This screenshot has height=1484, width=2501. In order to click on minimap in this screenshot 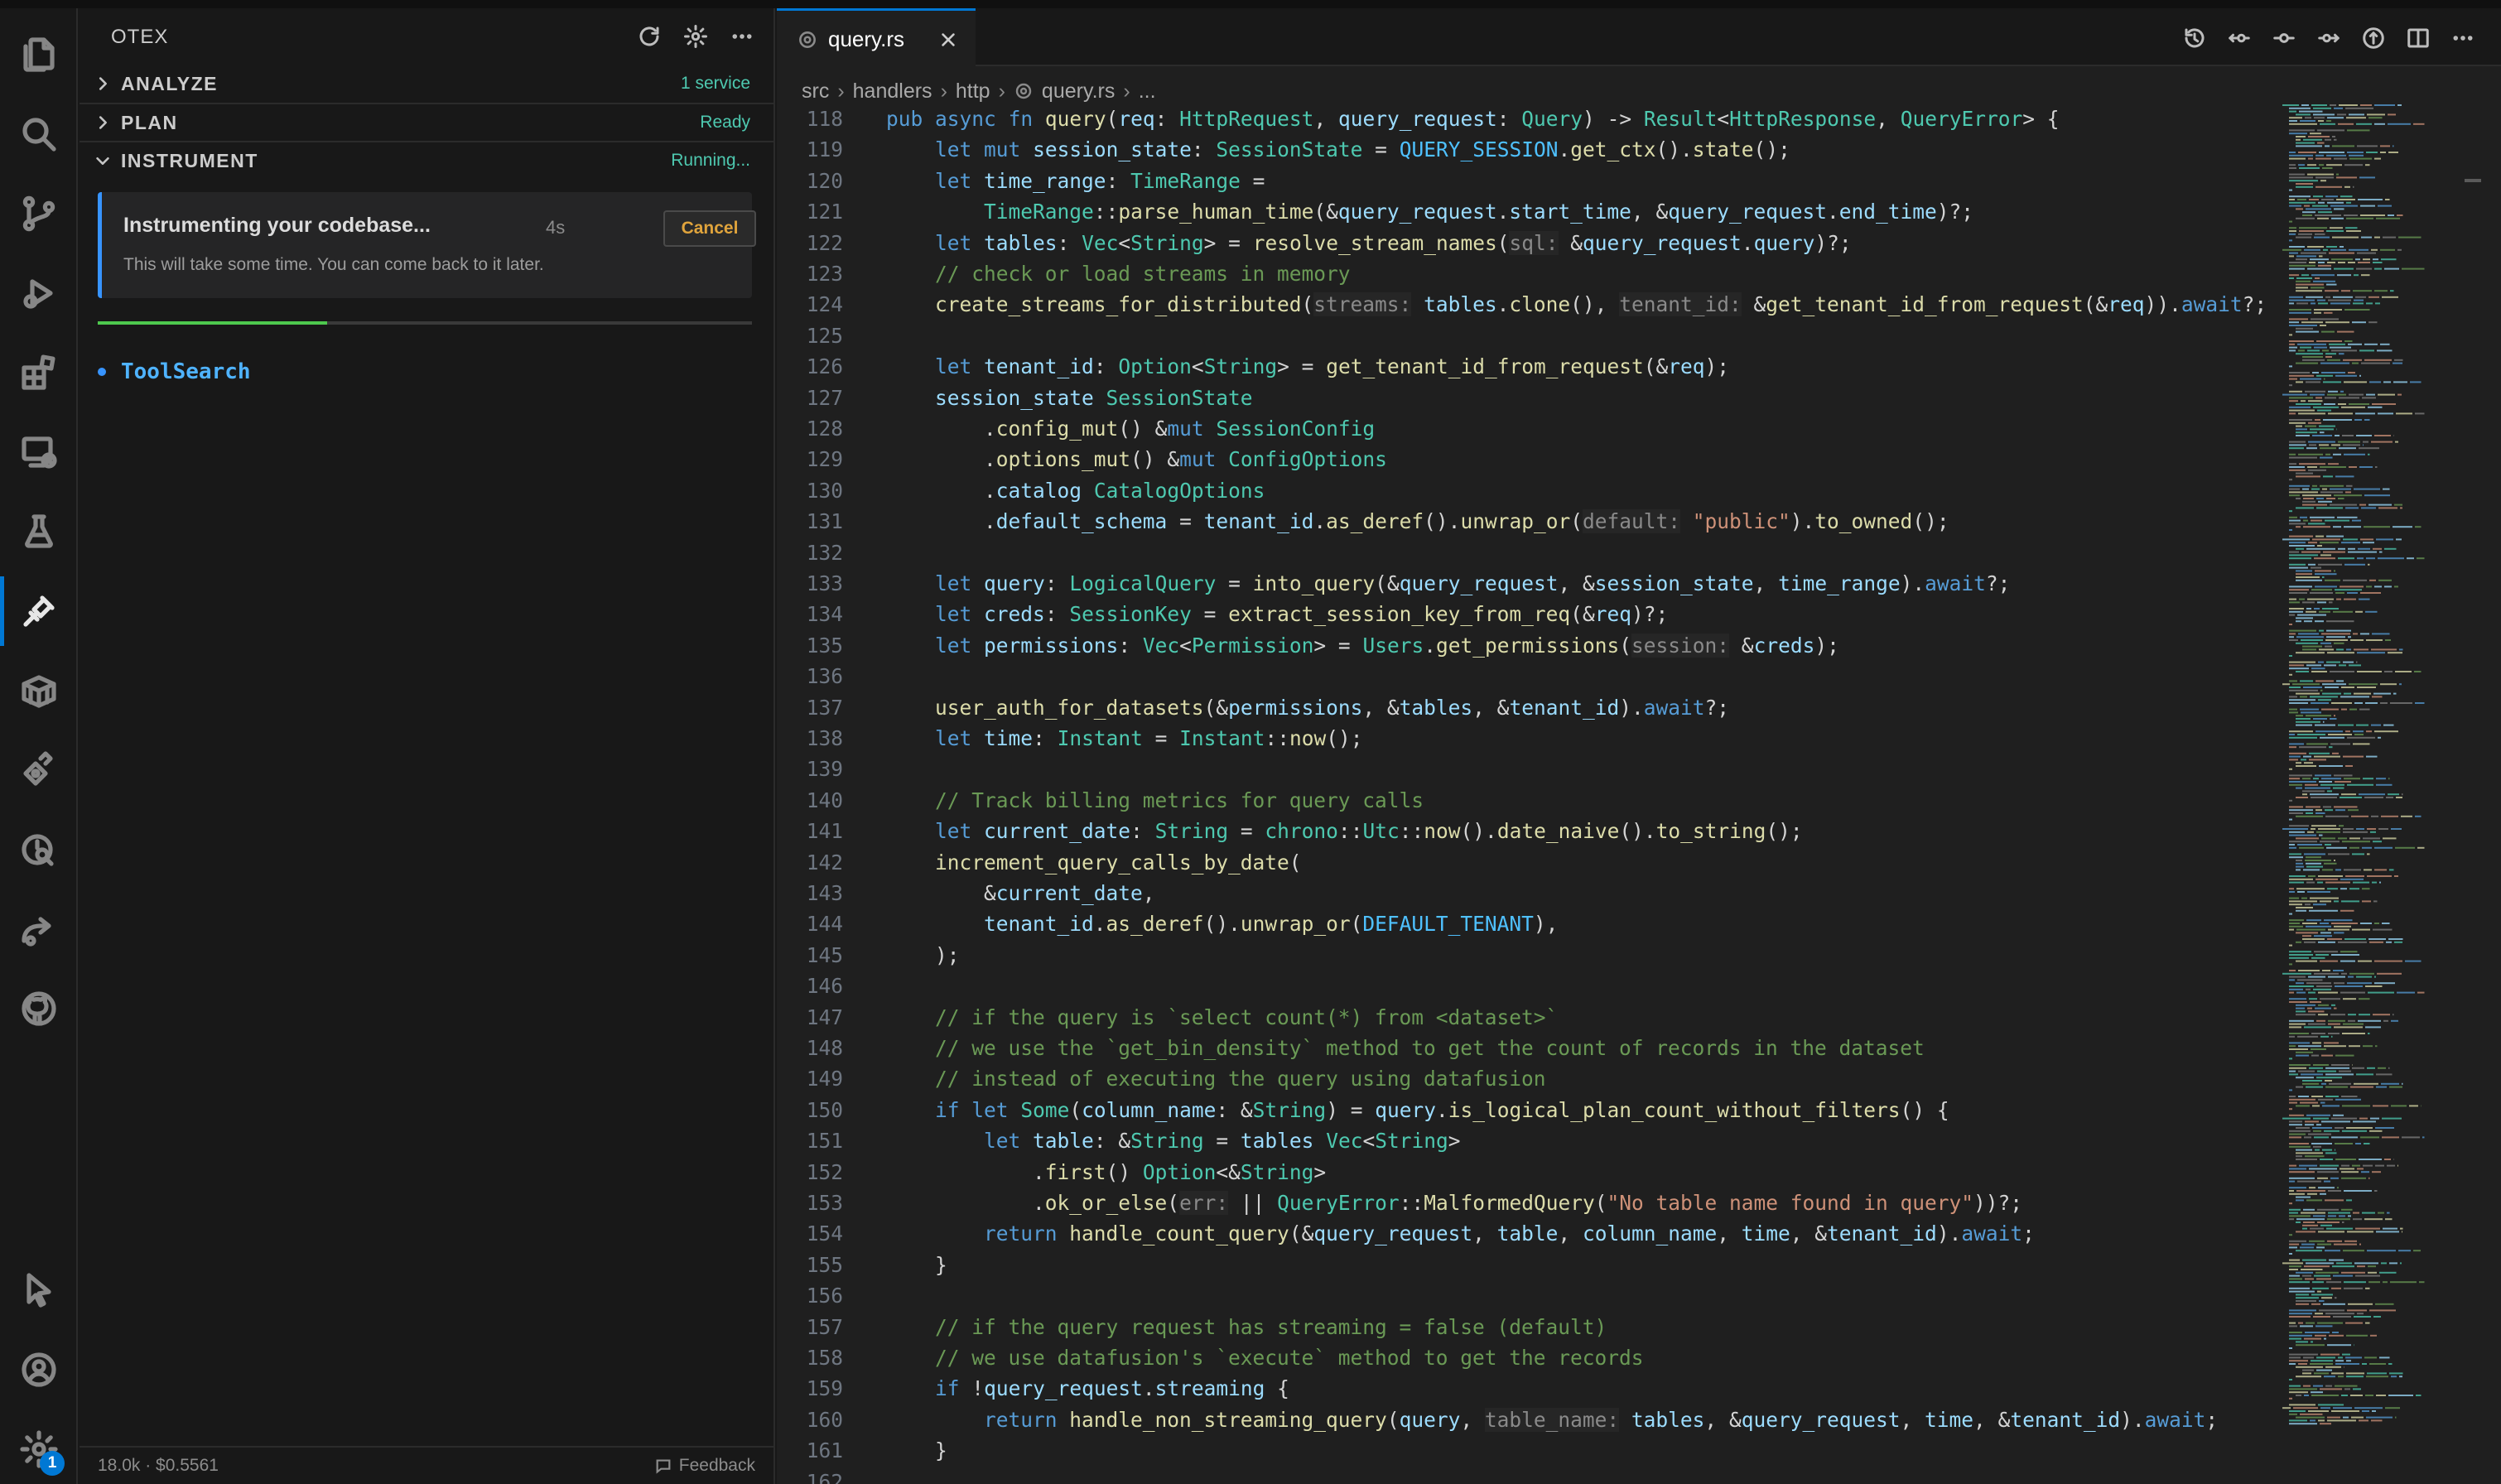, I will do `click(2381, 794)`.